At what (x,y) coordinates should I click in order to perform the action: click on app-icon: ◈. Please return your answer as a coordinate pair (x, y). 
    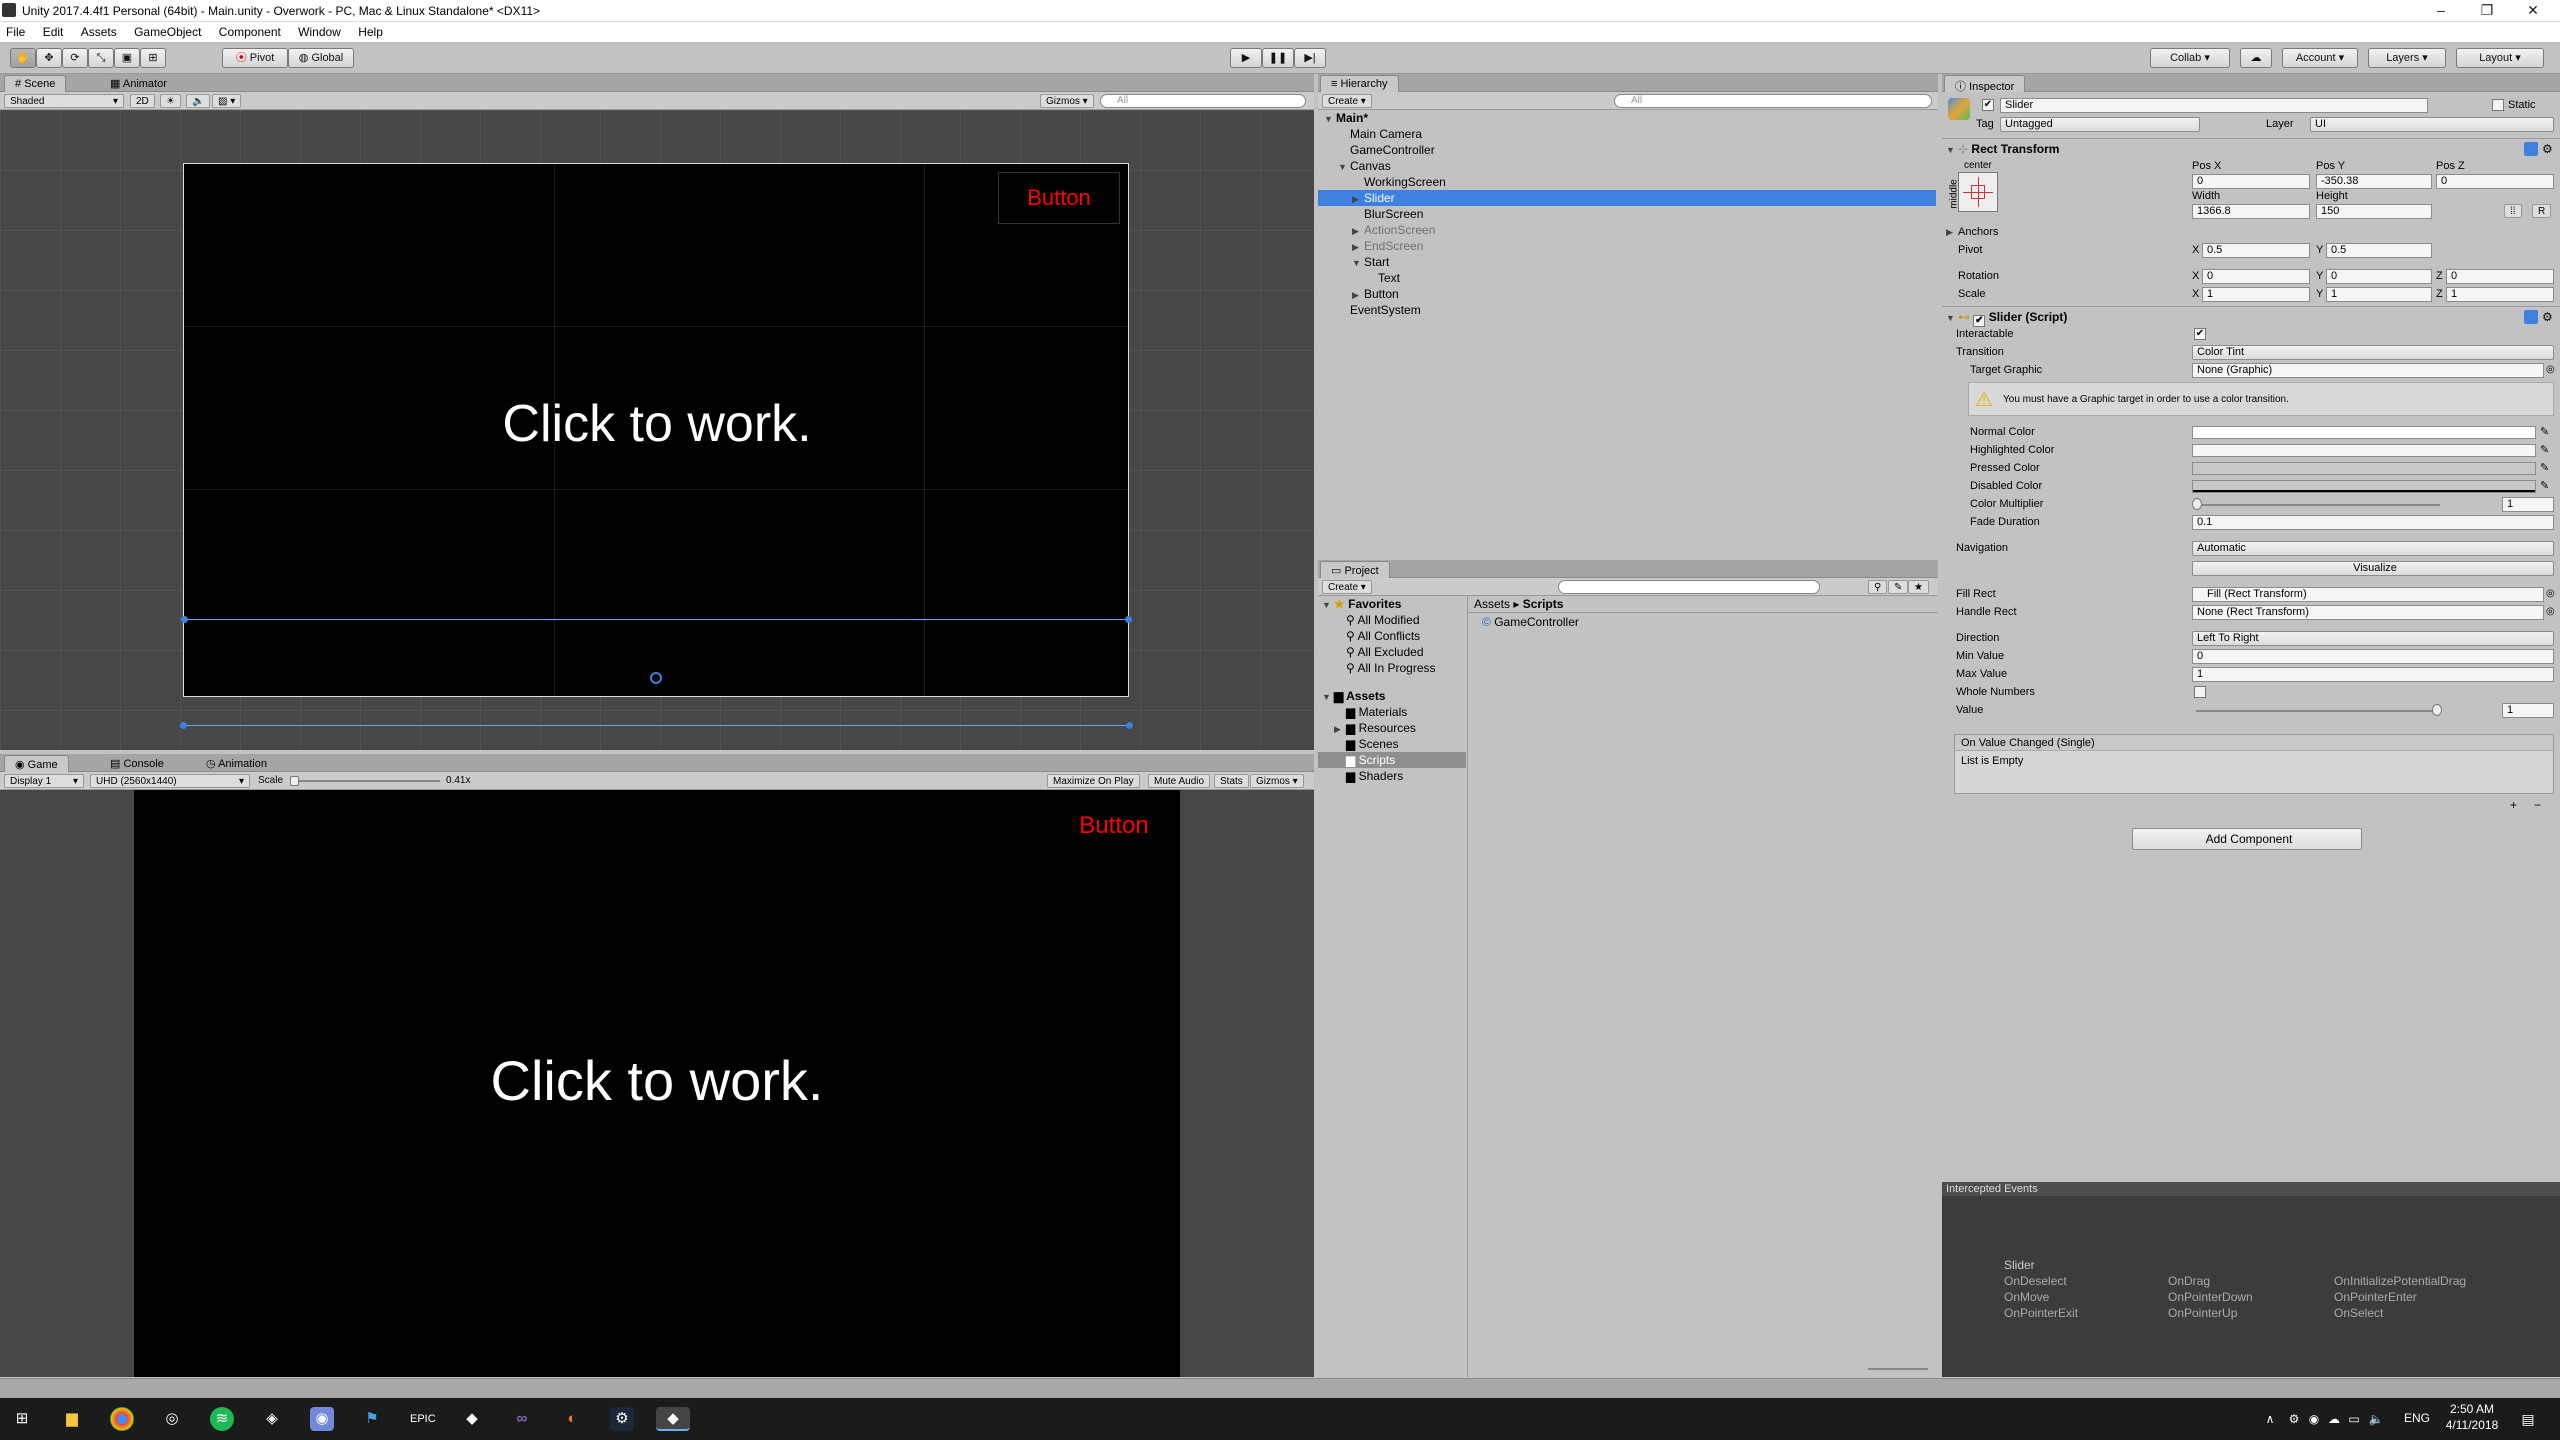
    Looking at the image, I should click on (272, 1419).